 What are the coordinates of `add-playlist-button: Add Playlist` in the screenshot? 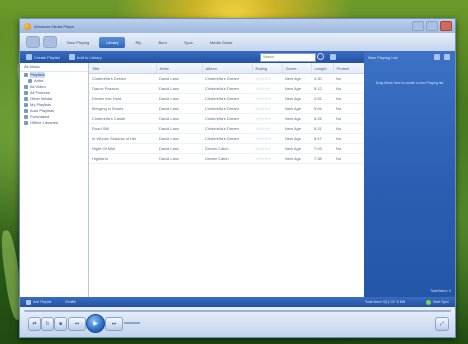 It's located at (39, 302).